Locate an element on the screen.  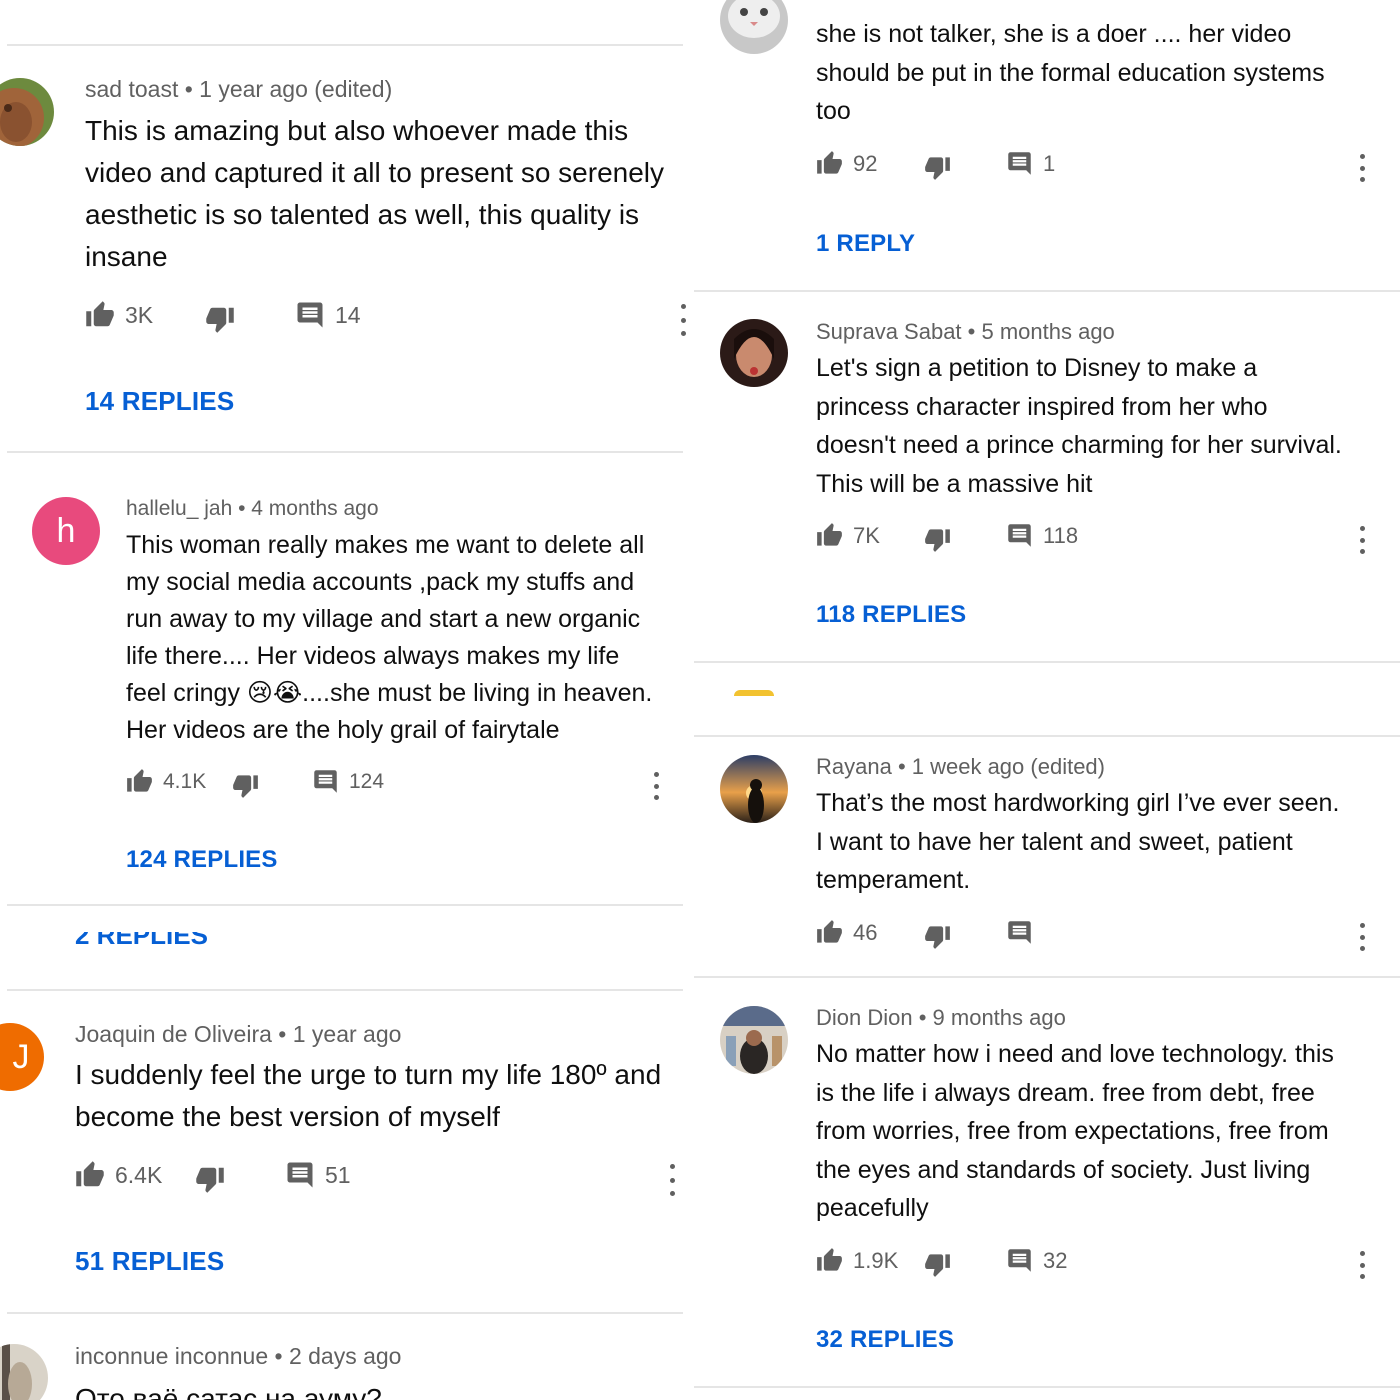
view-replies-link: 118 REPLIES is located at coordinates (891, 615).